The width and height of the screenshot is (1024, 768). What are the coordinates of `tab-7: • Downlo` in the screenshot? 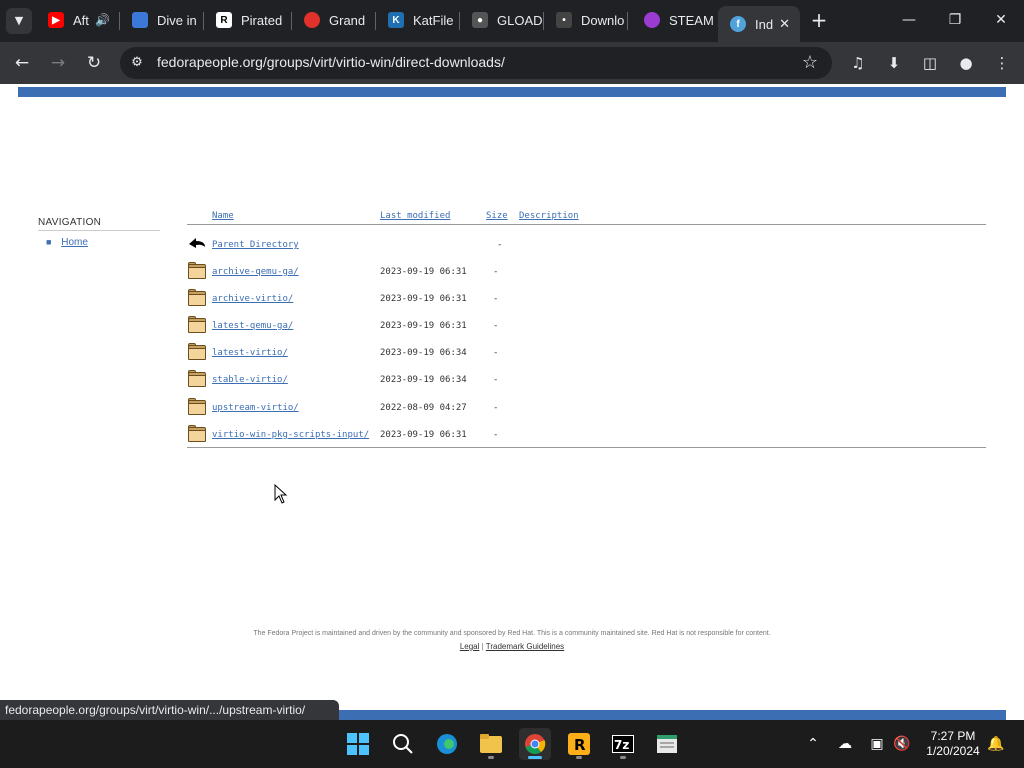 It's located at (586, 20).